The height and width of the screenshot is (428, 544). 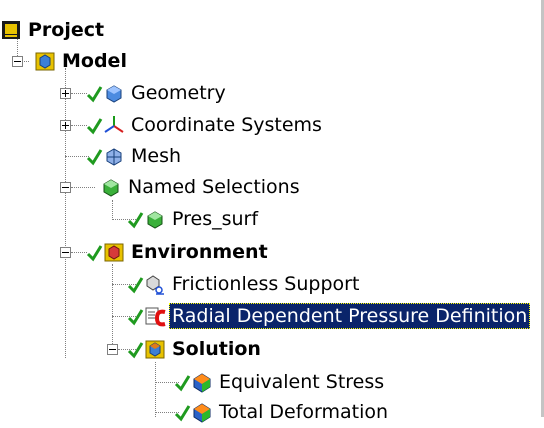 I want to click on project-icon, so click(x=11, y=30).